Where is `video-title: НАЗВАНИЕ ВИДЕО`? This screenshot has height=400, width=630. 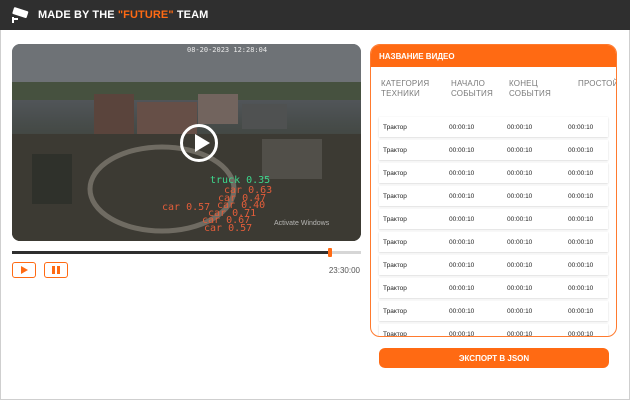
video-title: НАЗВАНИЕ ВИДЕО is located at coordinates (493, 56).